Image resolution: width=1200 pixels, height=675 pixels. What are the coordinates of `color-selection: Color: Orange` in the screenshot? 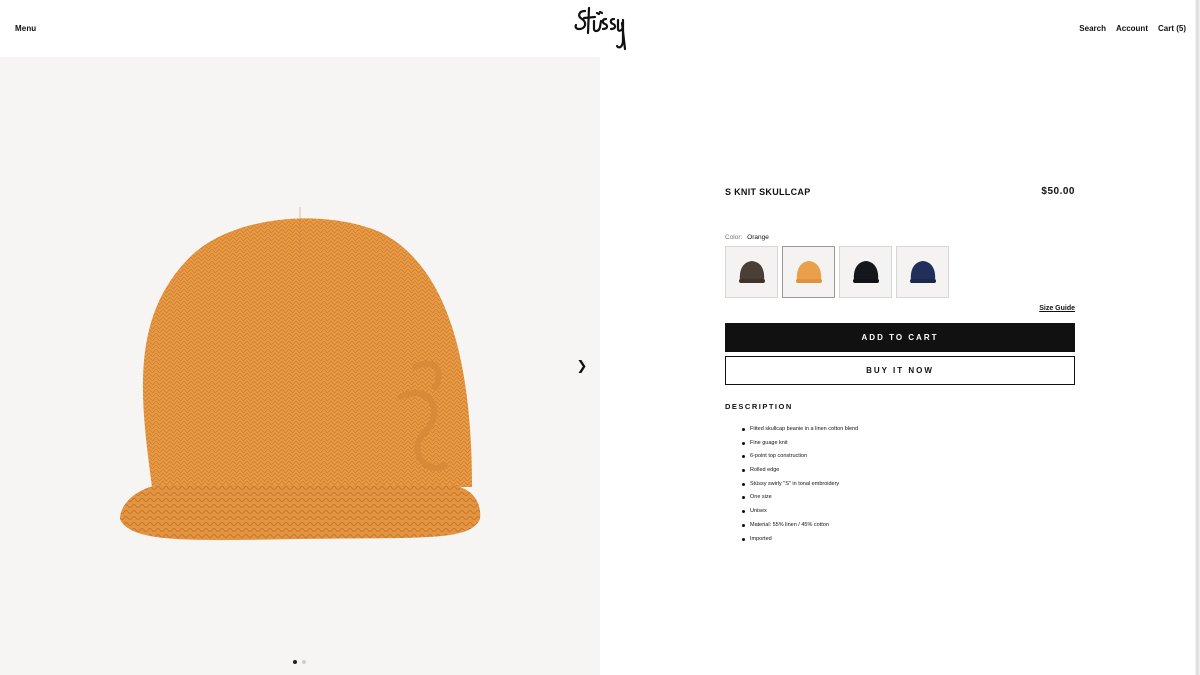 It's located at (747, 237).